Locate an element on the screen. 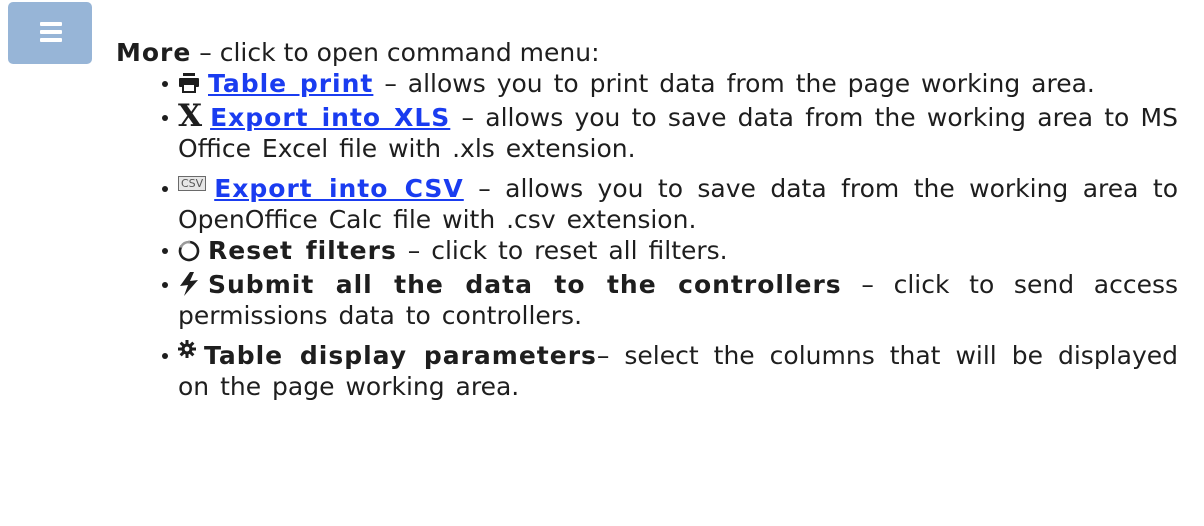 This screenshot has height=526, width=1204. excel-x-icon: X is located at coordinates (190, 116).